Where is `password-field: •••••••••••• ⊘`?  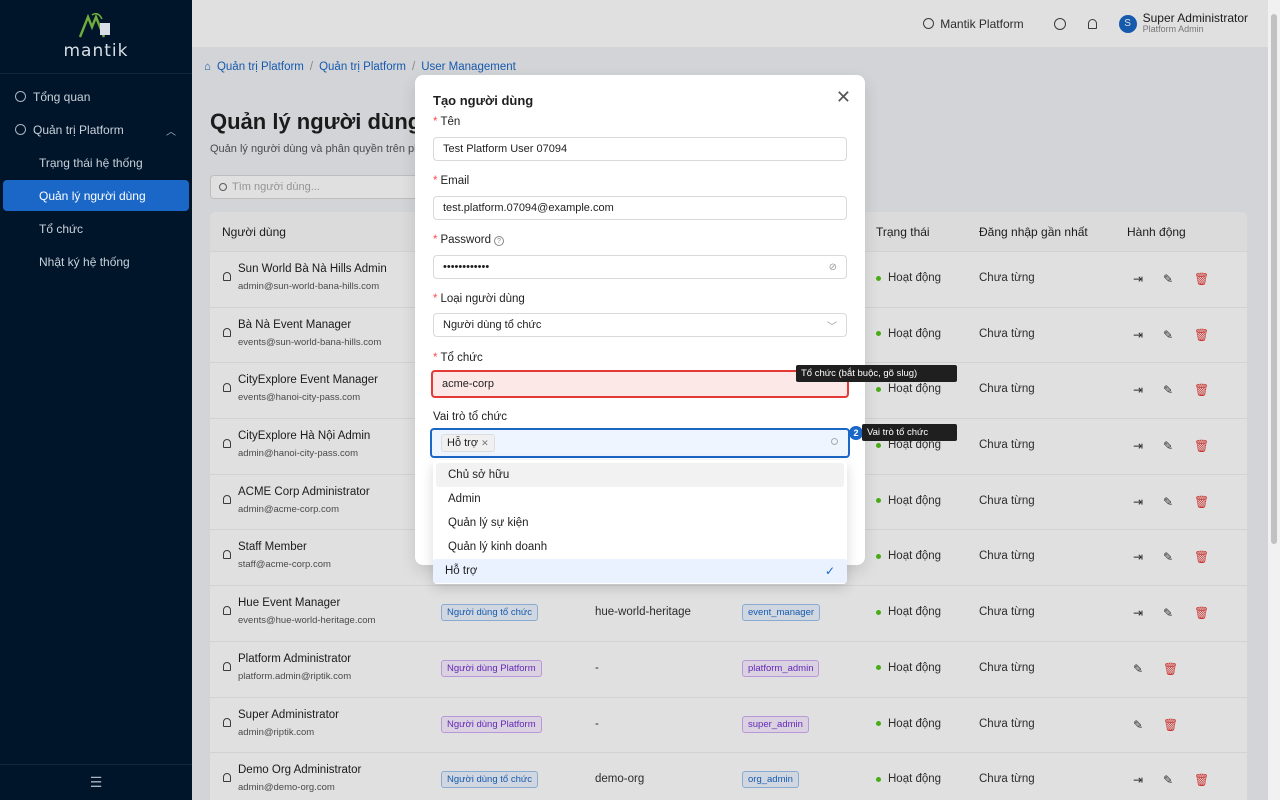 password-field: •••••••••••• ⊘ is located at coordinates (640, 267).